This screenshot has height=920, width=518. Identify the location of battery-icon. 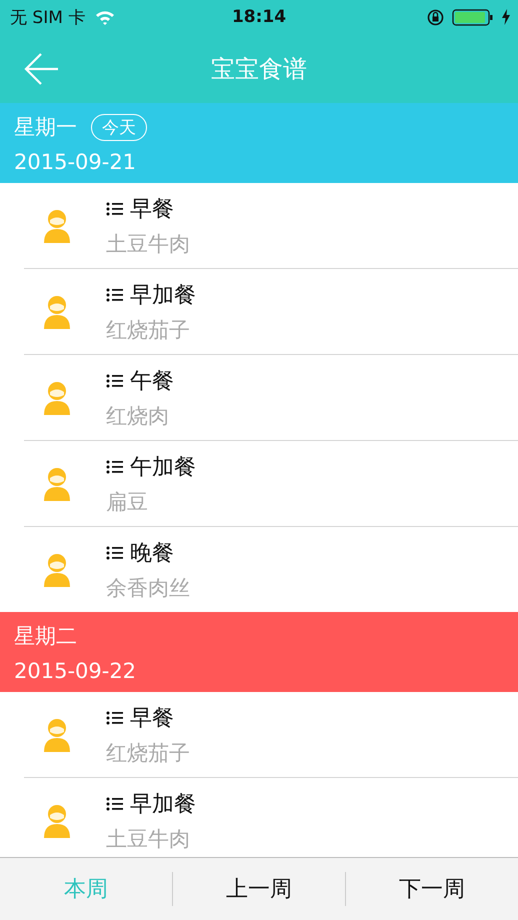
(473, 17).